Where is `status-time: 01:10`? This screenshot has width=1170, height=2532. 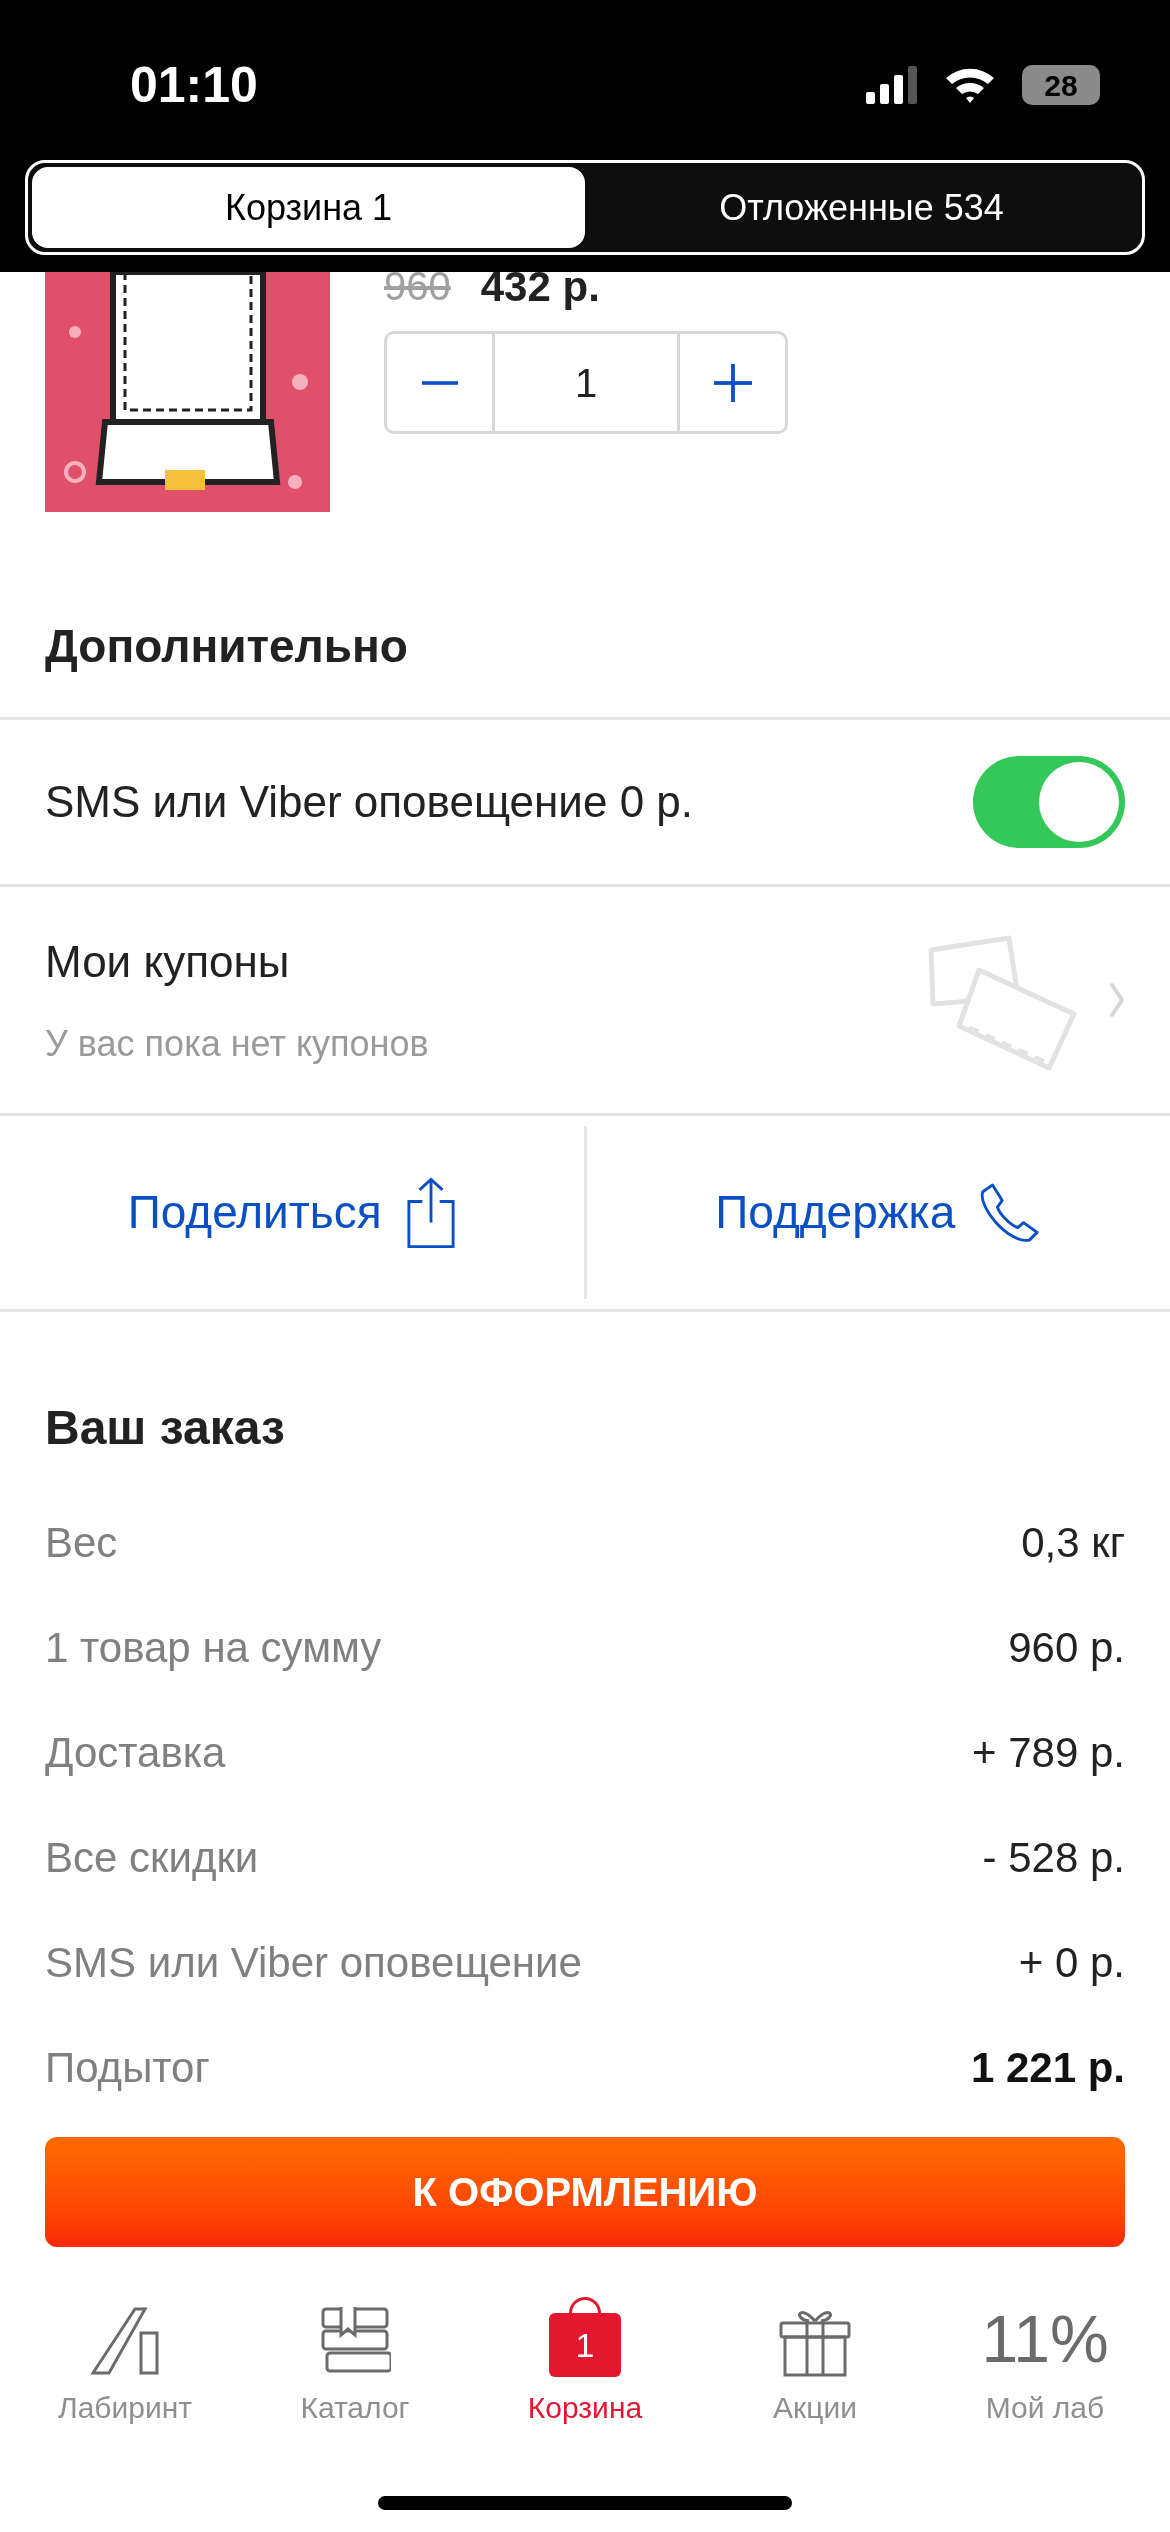 status-time: 01:10 is located at coordinates (194, 85).